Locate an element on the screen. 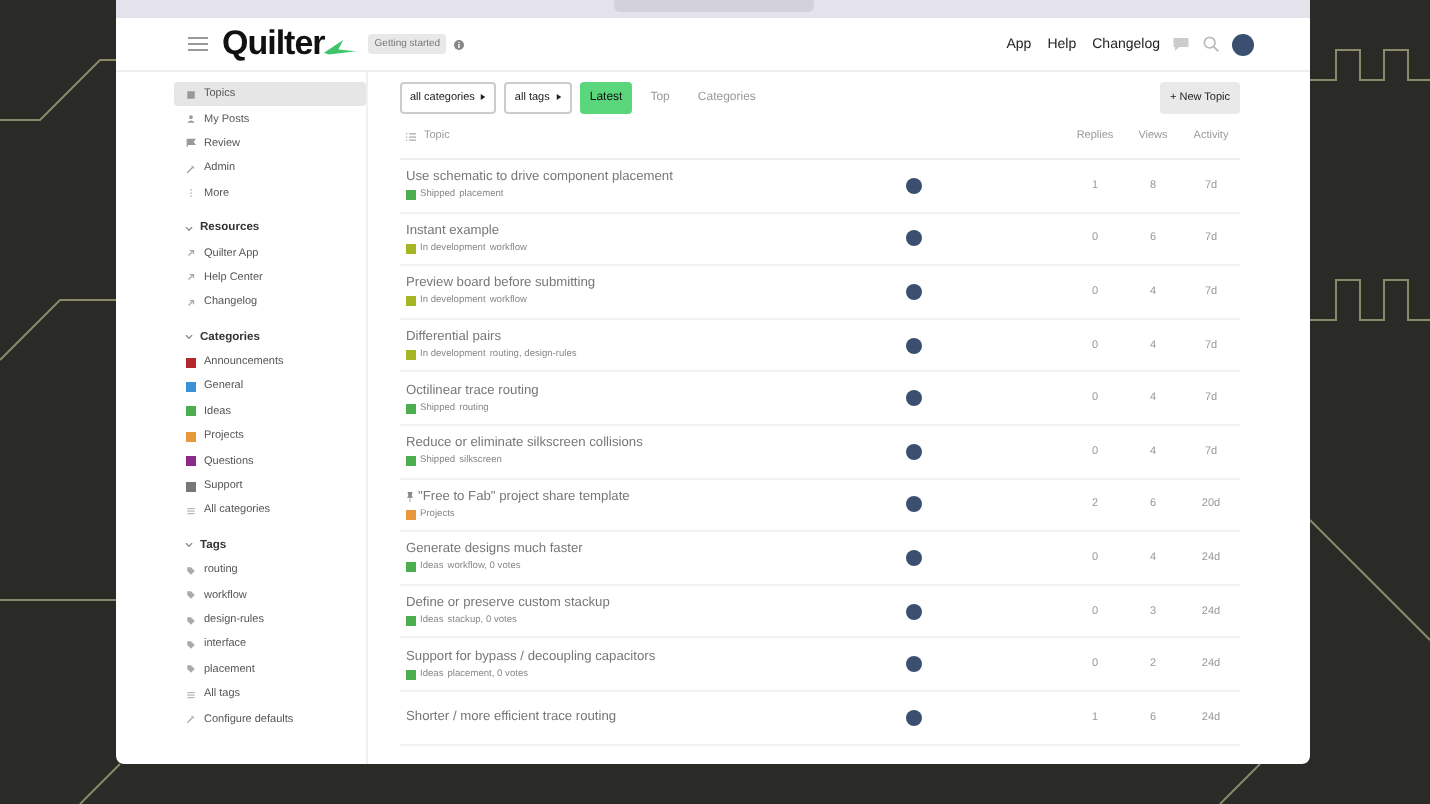 Image resolution: width=1430 pixels, height=804 pixels. user-avatar is located at coordinates (1243, 44).